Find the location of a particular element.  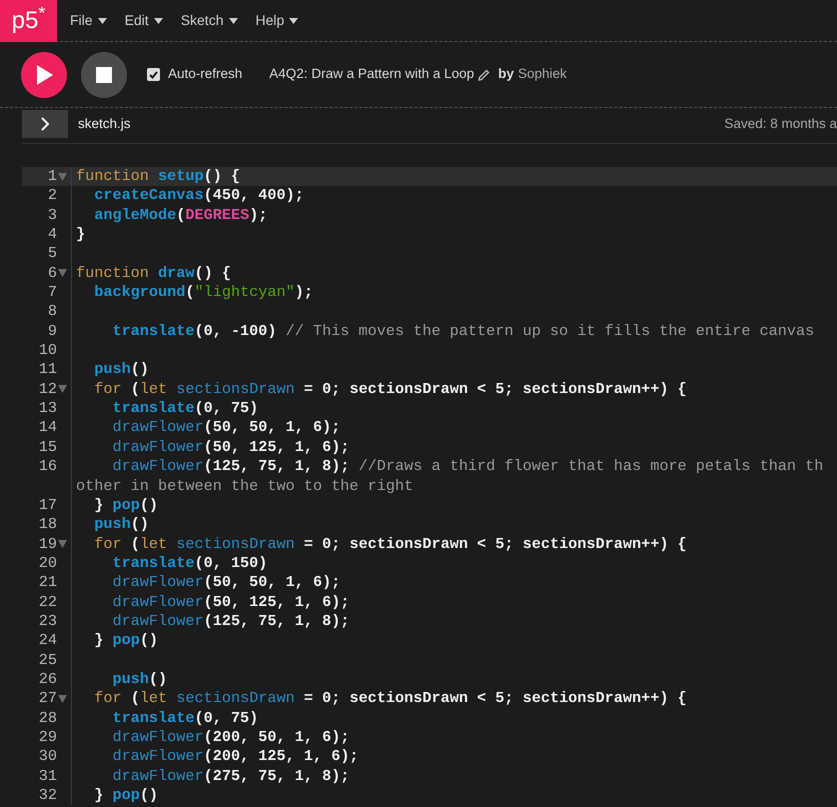

line-number: 31 is located at coordinates (47, 776).